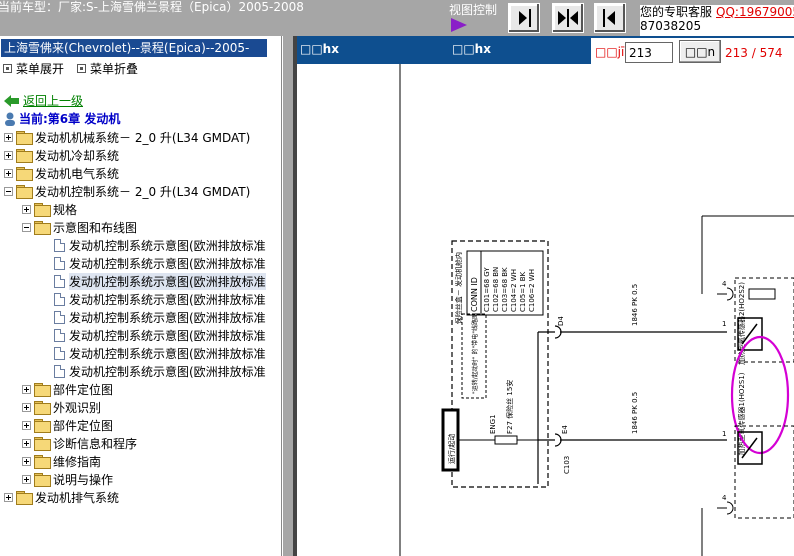 The height and width of the screenshot is (556, 794). I want to click on tree-item-schematics: 示意图和布线图, so click(79, 227).